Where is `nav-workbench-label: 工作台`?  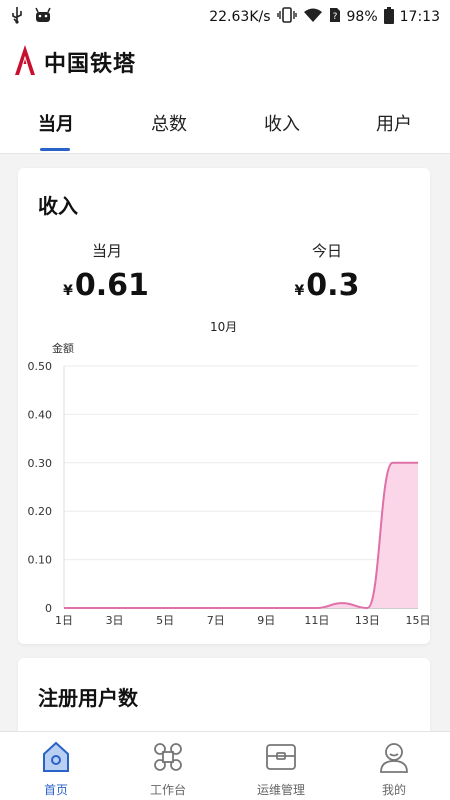 nav-workbench-label: 工作台 is located at coordinates (167, 790).